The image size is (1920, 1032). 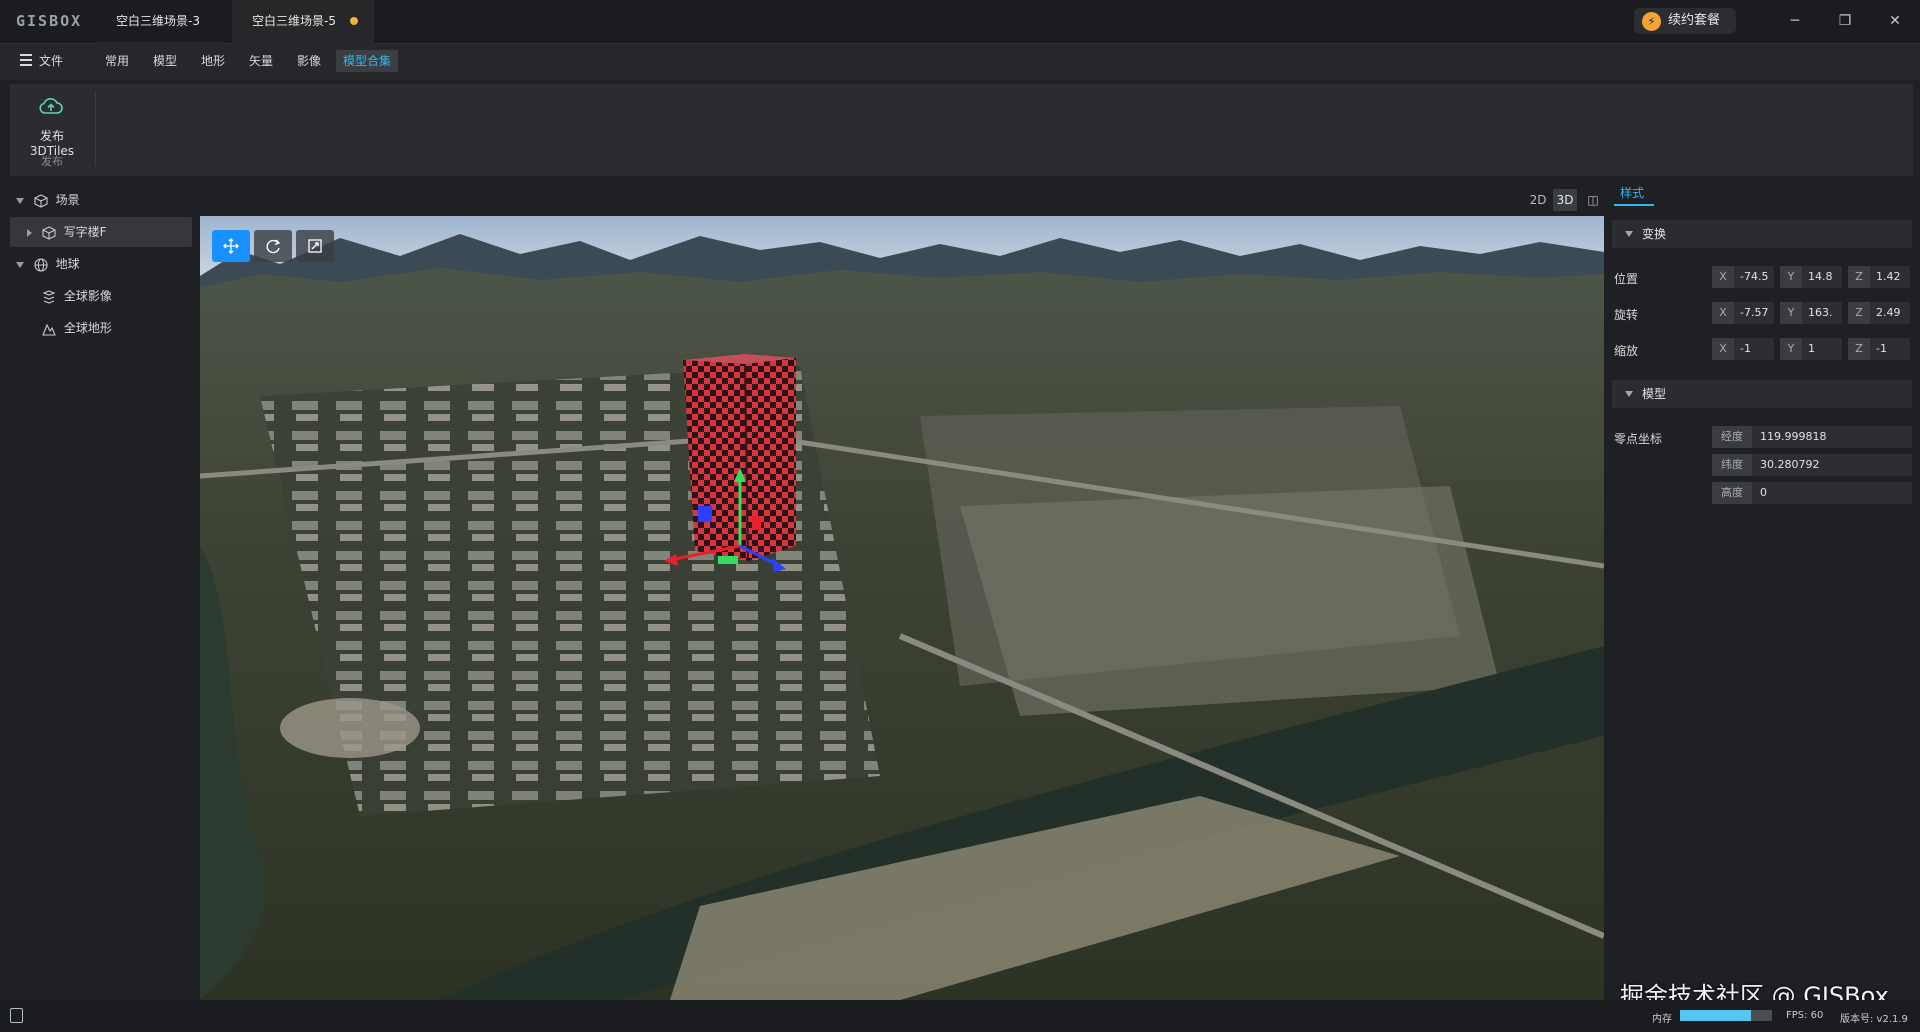 I want to click on memory-label: 内存, so click(x=1662, y=1019).